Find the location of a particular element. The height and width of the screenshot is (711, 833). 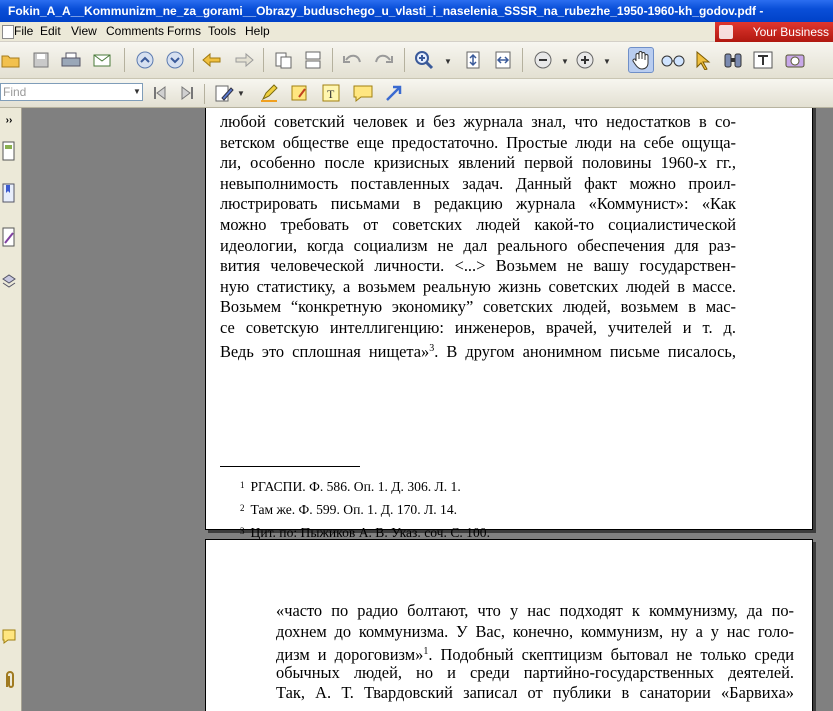

snapshot-icon is located at coordinates (795, 60).